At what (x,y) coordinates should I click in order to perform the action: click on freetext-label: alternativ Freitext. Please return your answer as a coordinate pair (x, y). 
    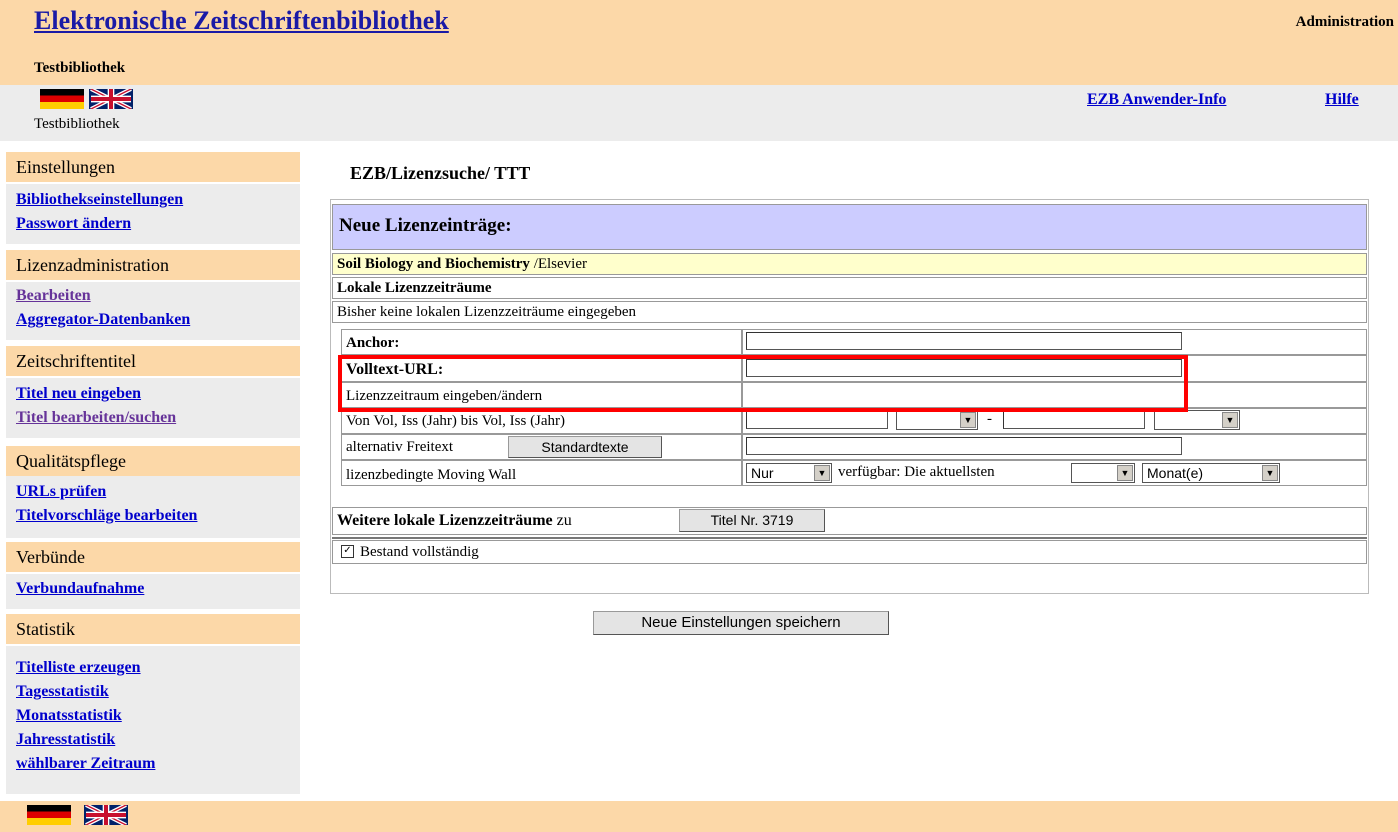
    Looking at the image, I should click on (400, 447).